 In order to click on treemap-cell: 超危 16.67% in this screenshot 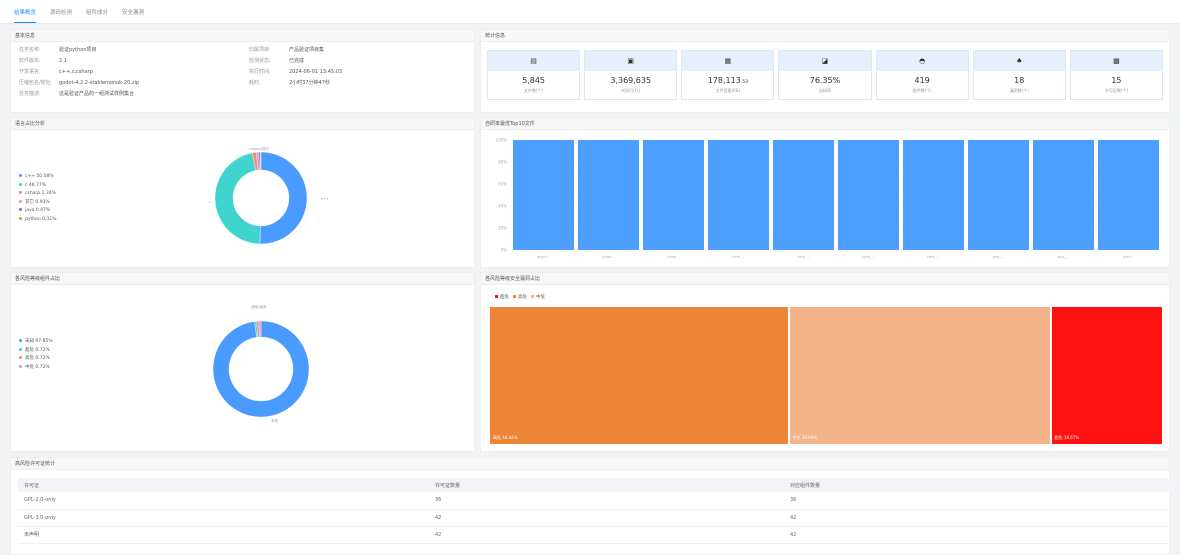, I will do `click(1107, 375)`.